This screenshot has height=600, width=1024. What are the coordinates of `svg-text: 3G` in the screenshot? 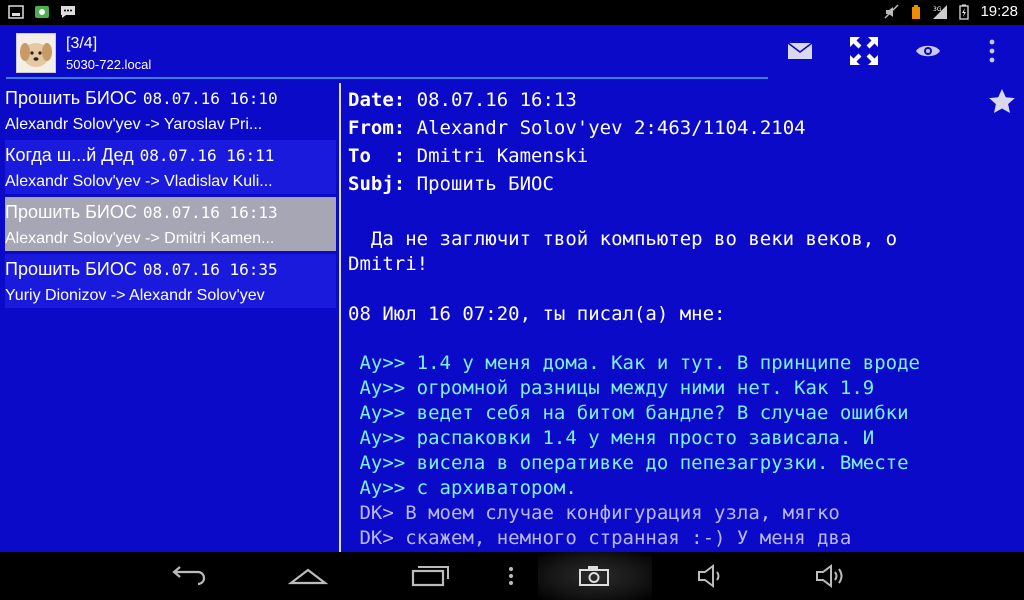 It's located at (937, 9).